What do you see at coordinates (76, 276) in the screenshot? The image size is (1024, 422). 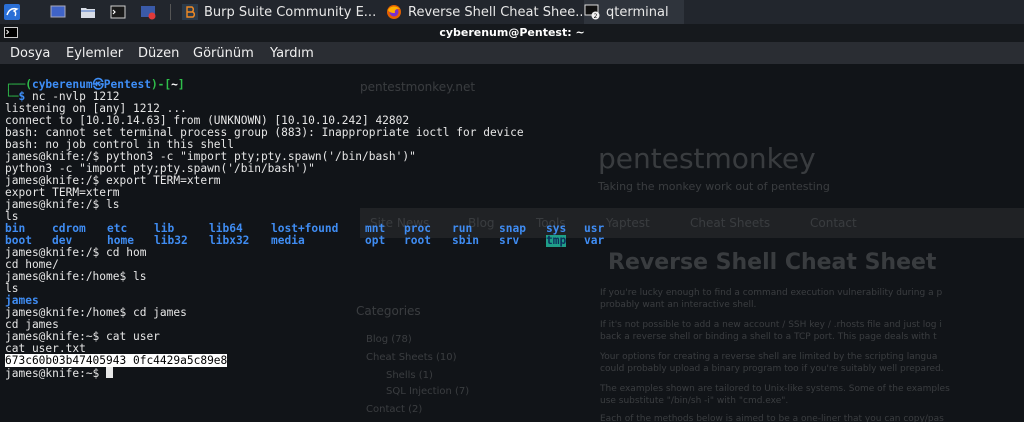 I see `output-line: james@knife:/home$ ls` at bounding box center [76, 276].